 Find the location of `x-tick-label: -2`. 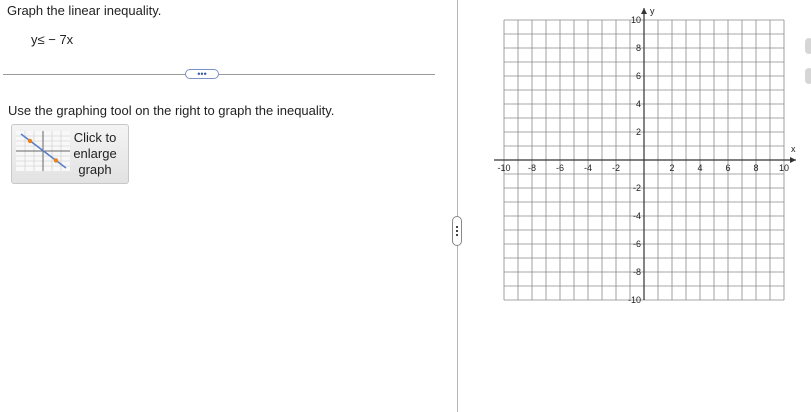

x-tick-label: -2 is located at coordinates (616, 168).